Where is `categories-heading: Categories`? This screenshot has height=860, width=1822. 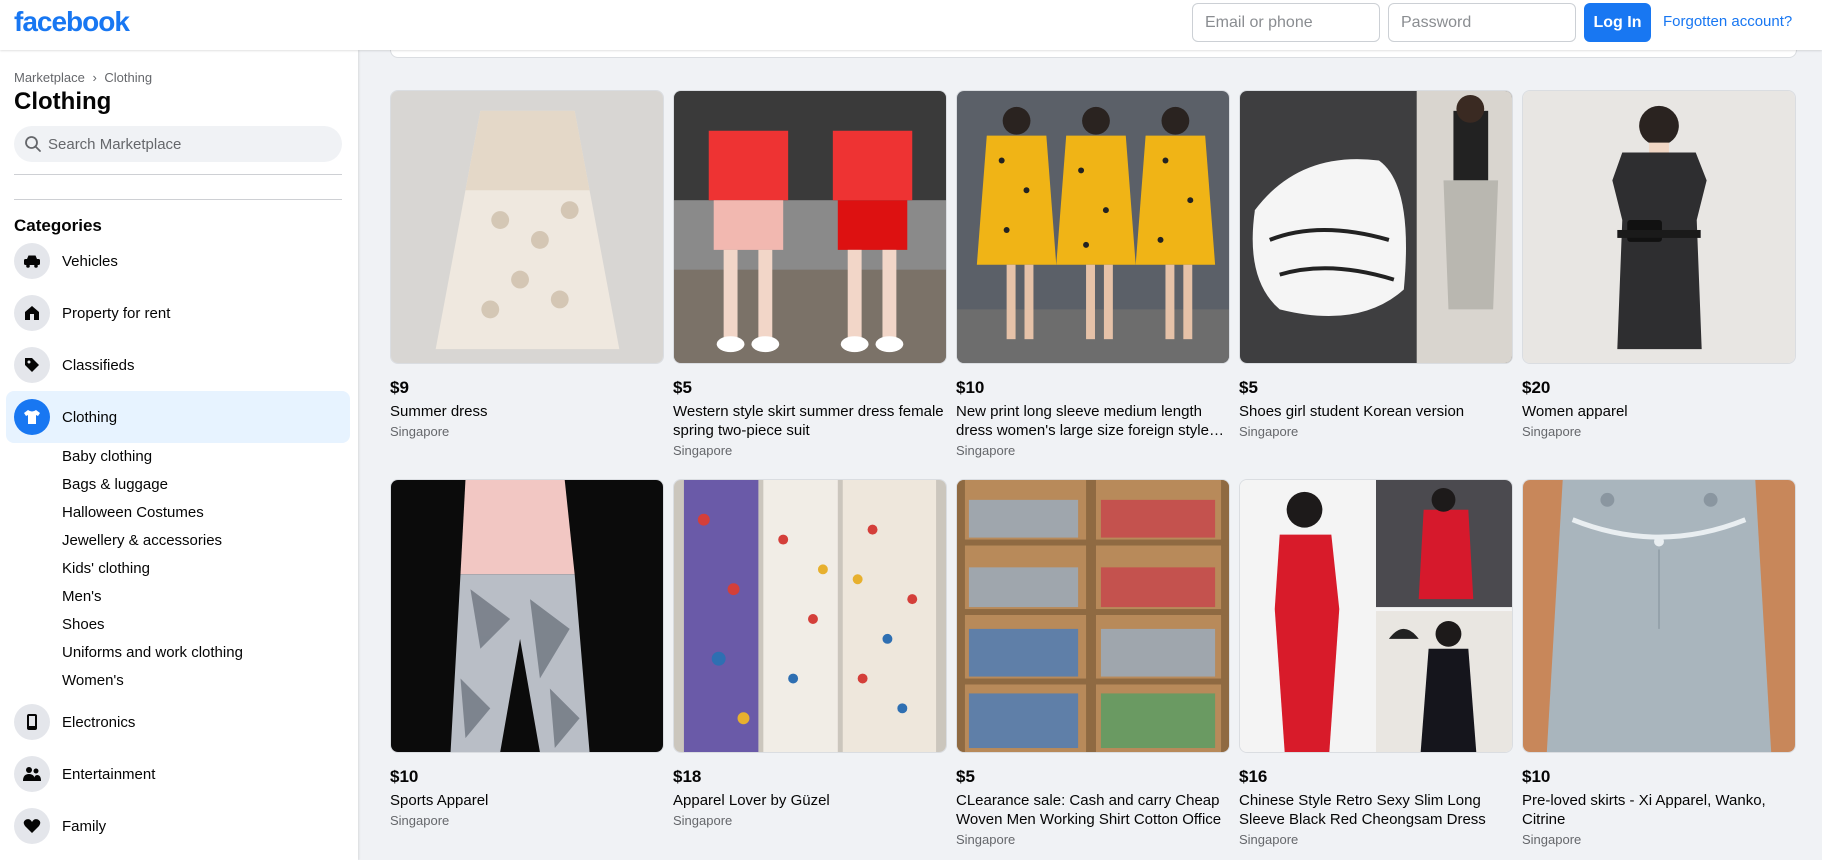 categories-heading: Categories is located at coordinates (58, 225).